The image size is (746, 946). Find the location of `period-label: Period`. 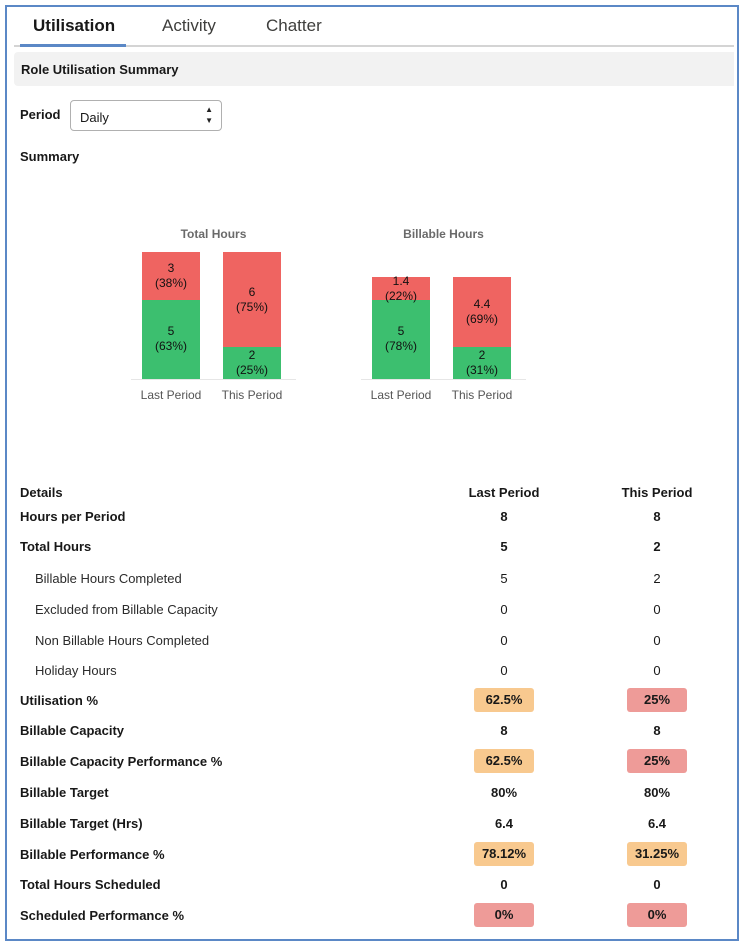

period-label: Period is located at coordinates (40, 114).